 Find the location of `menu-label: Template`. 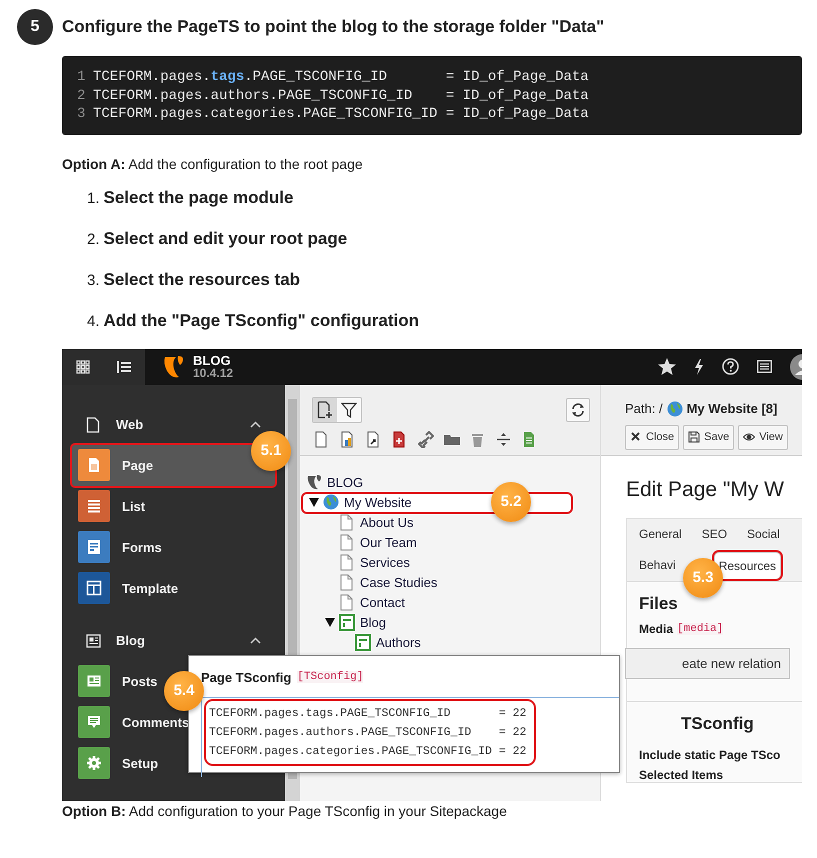

menu-label: Template is located at coordinates (150, 588).